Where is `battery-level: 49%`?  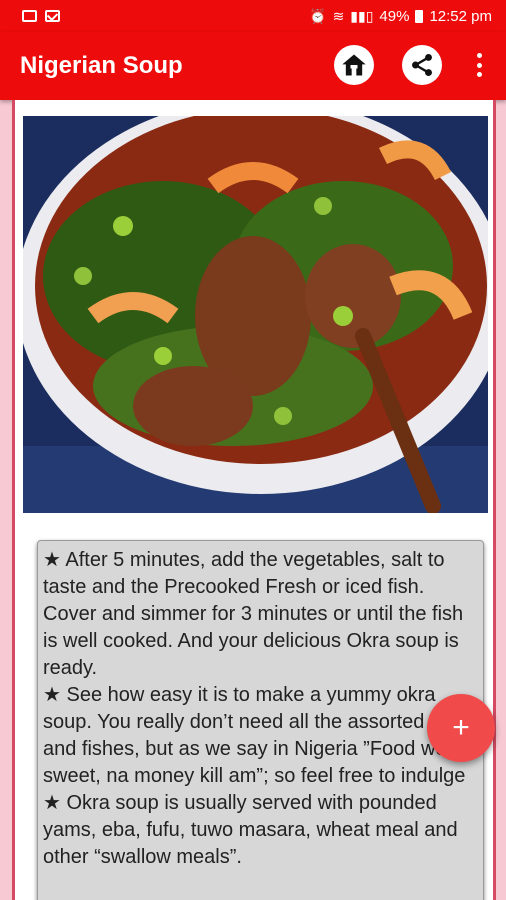
battery-level: 49% is located at coordinates (394, 16).